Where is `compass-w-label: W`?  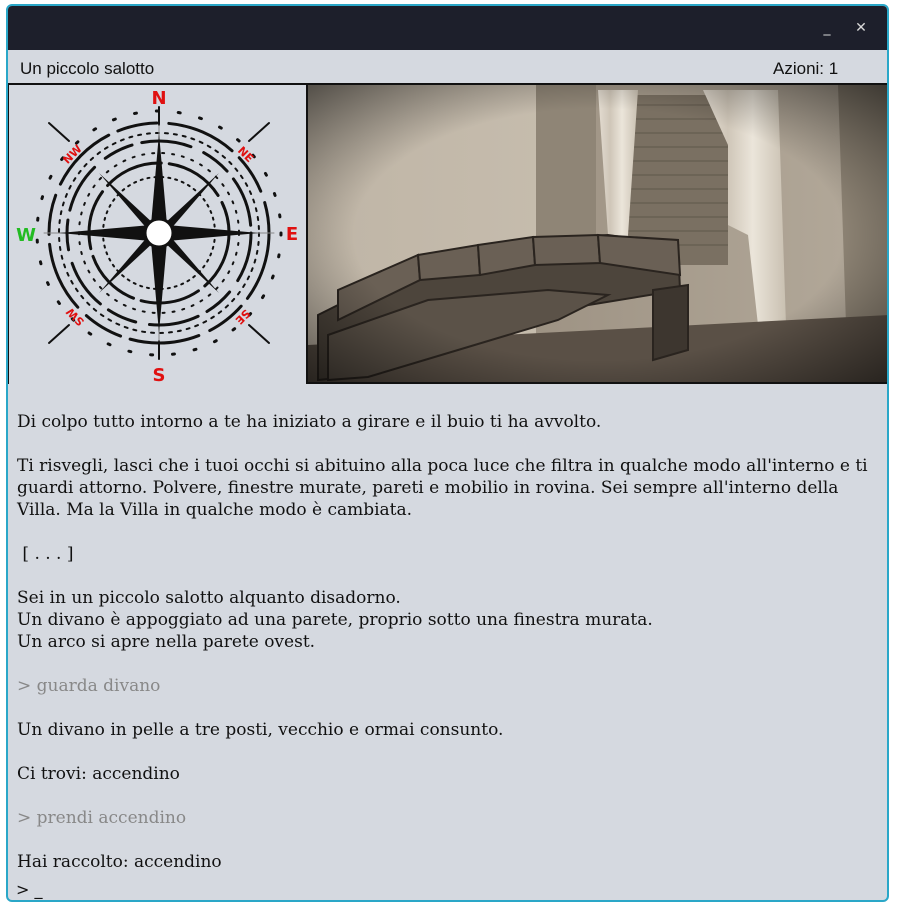 compass-w-label: W is located at coordinates (26, 235).